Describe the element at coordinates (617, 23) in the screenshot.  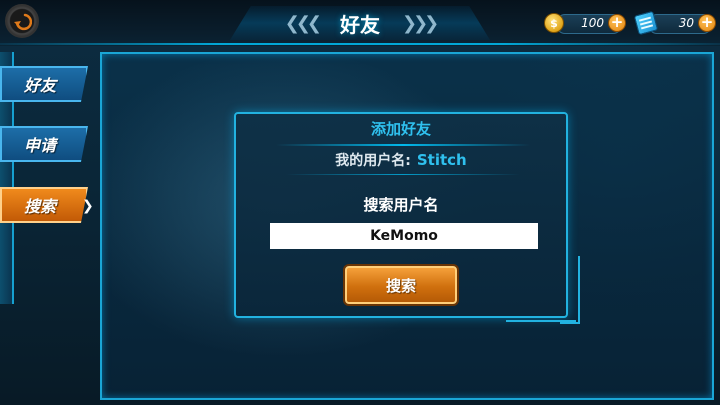
I see `add-coins-button: +` at that location.